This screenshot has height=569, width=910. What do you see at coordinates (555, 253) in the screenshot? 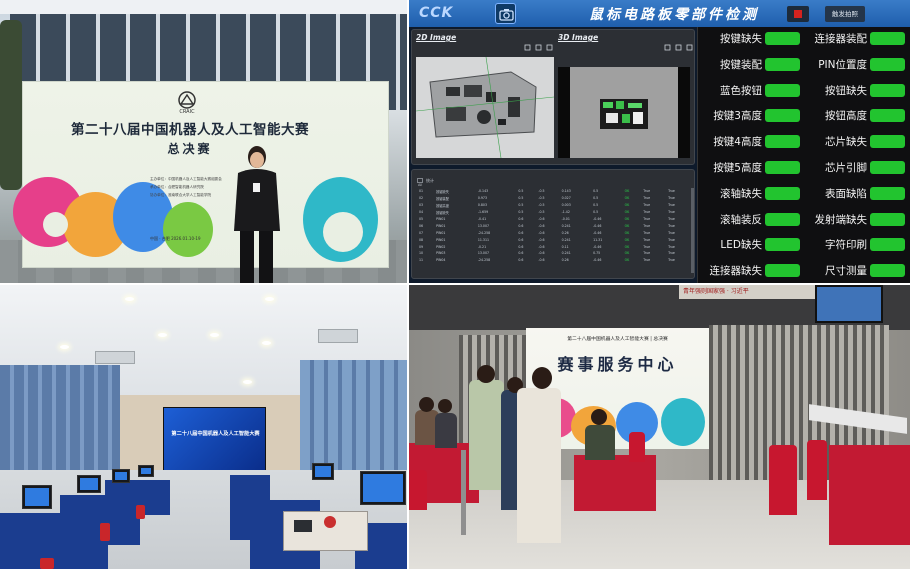
I see `table-row: 10 PIN03 13.007 0.6 -0.6 0.241 0.75 OK True True` at bounding box center [555, 253].